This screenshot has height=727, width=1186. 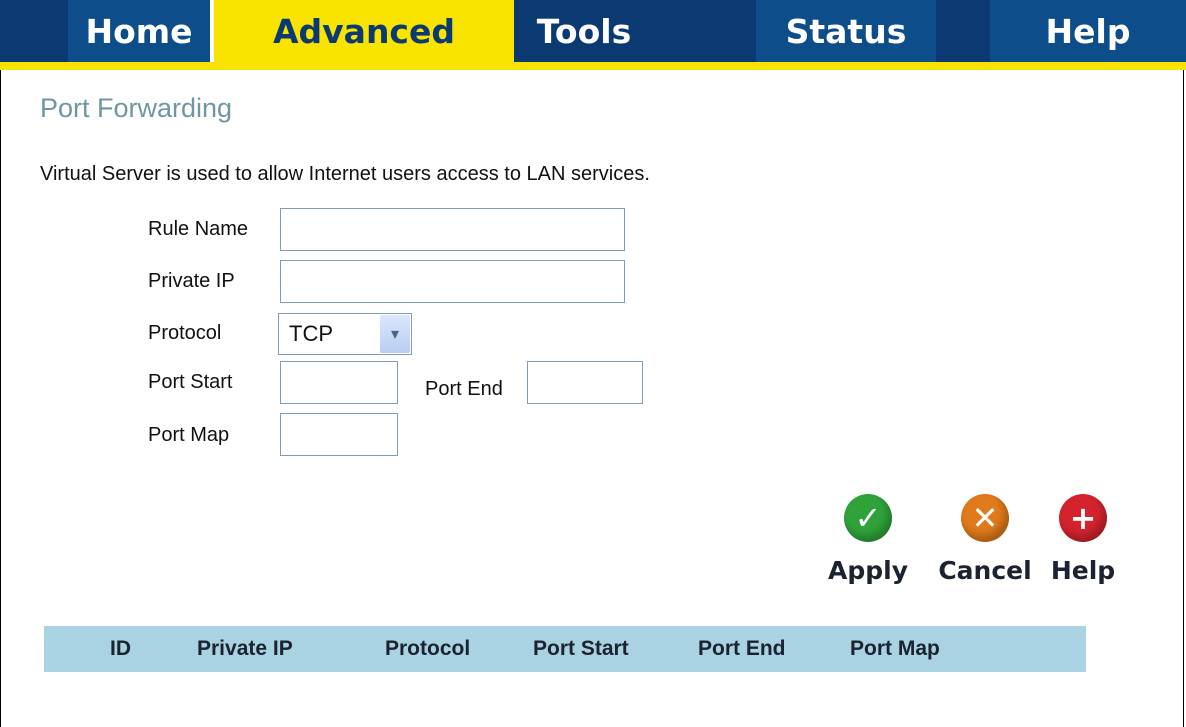 What do you see at coordinates (428, 648) in the screenshot?
I see `column-header-protocol: Protocol` at bounding box center [428, 648].